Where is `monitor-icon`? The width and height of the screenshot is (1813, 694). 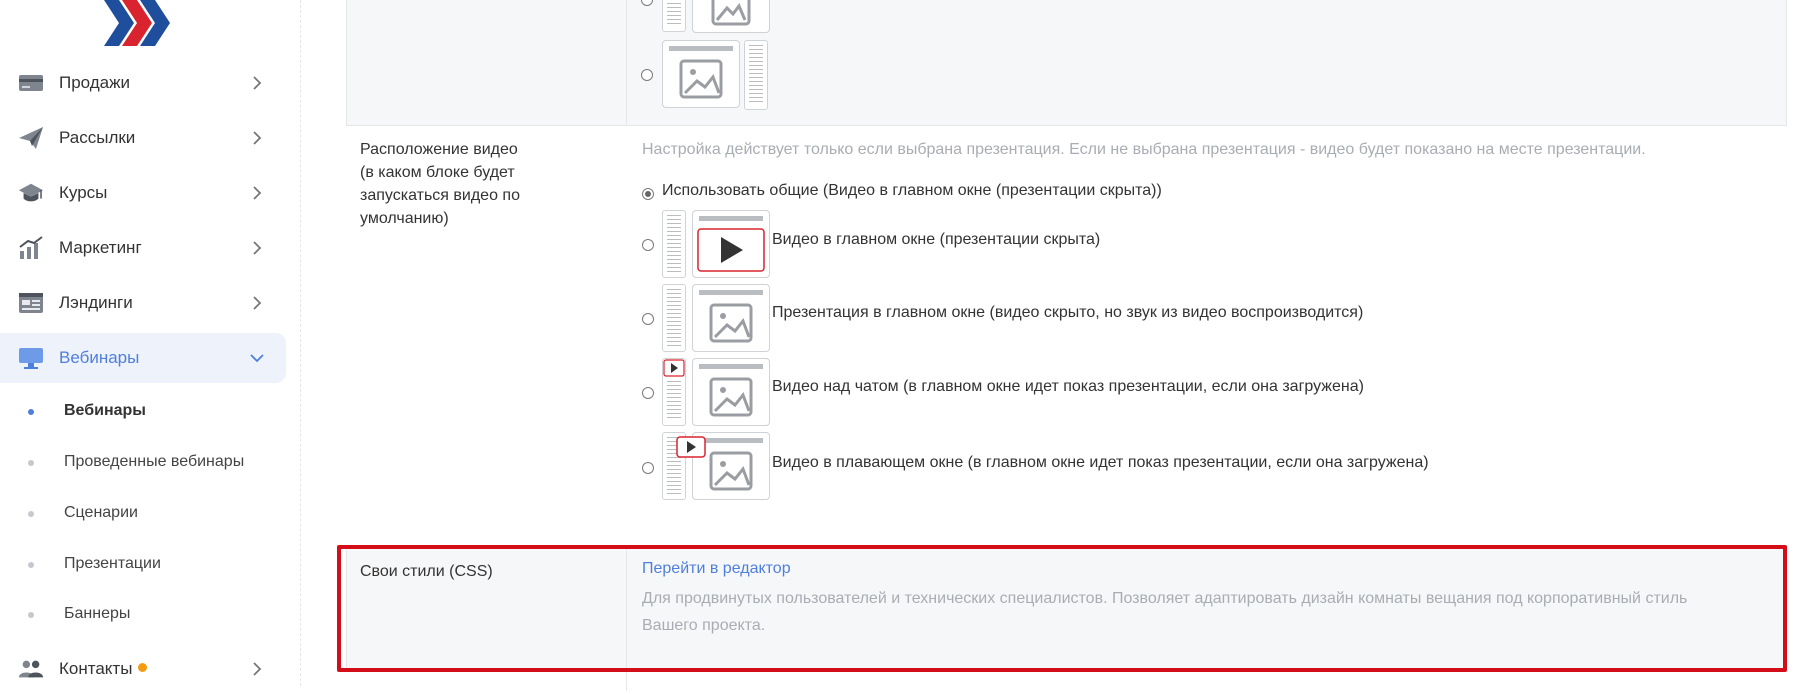 monitor-icon is located at coordinates (31, 358).